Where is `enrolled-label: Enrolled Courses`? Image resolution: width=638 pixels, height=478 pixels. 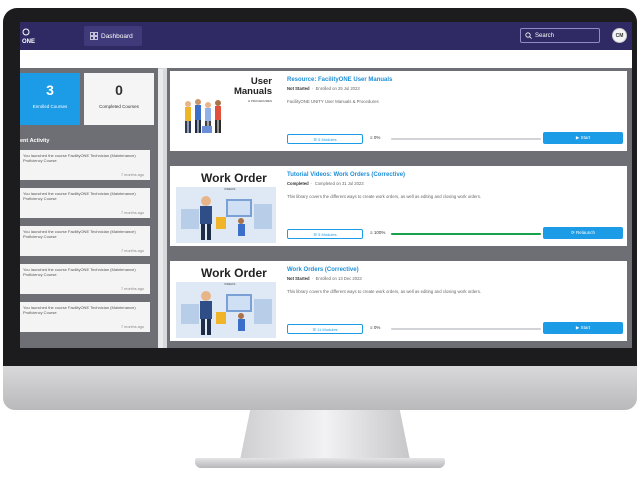 enrolled-label: Enrolled Courses is located at coordinates (50, 106).